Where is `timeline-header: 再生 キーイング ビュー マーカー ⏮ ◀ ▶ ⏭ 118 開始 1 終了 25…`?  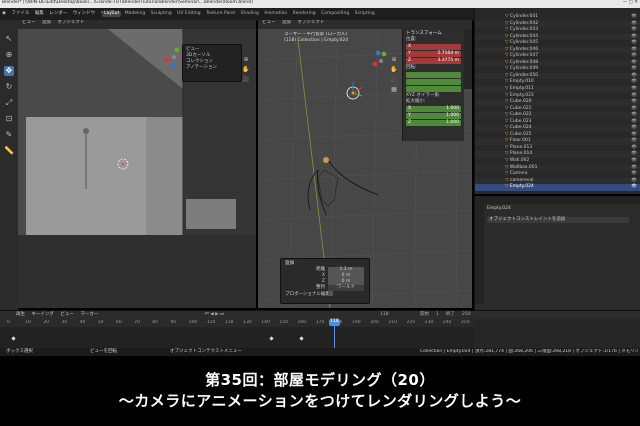
timeline-header: 再生 キーイング ビュー マーカー ⏮ ◀ ▶ ⏭ 118 開始 1 終了 25… is located at coordinates (320, 315).